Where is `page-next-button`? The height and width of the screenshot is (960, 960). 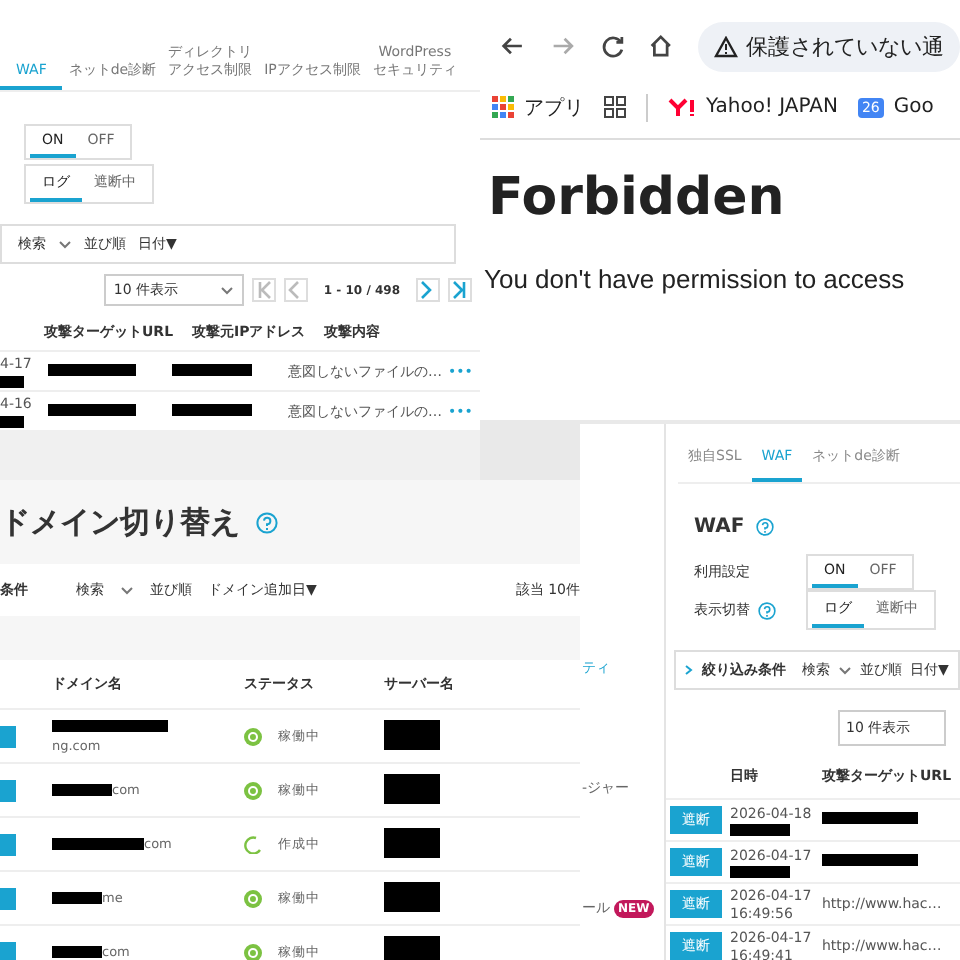
page-next-button is located at coordinates (428, 290).